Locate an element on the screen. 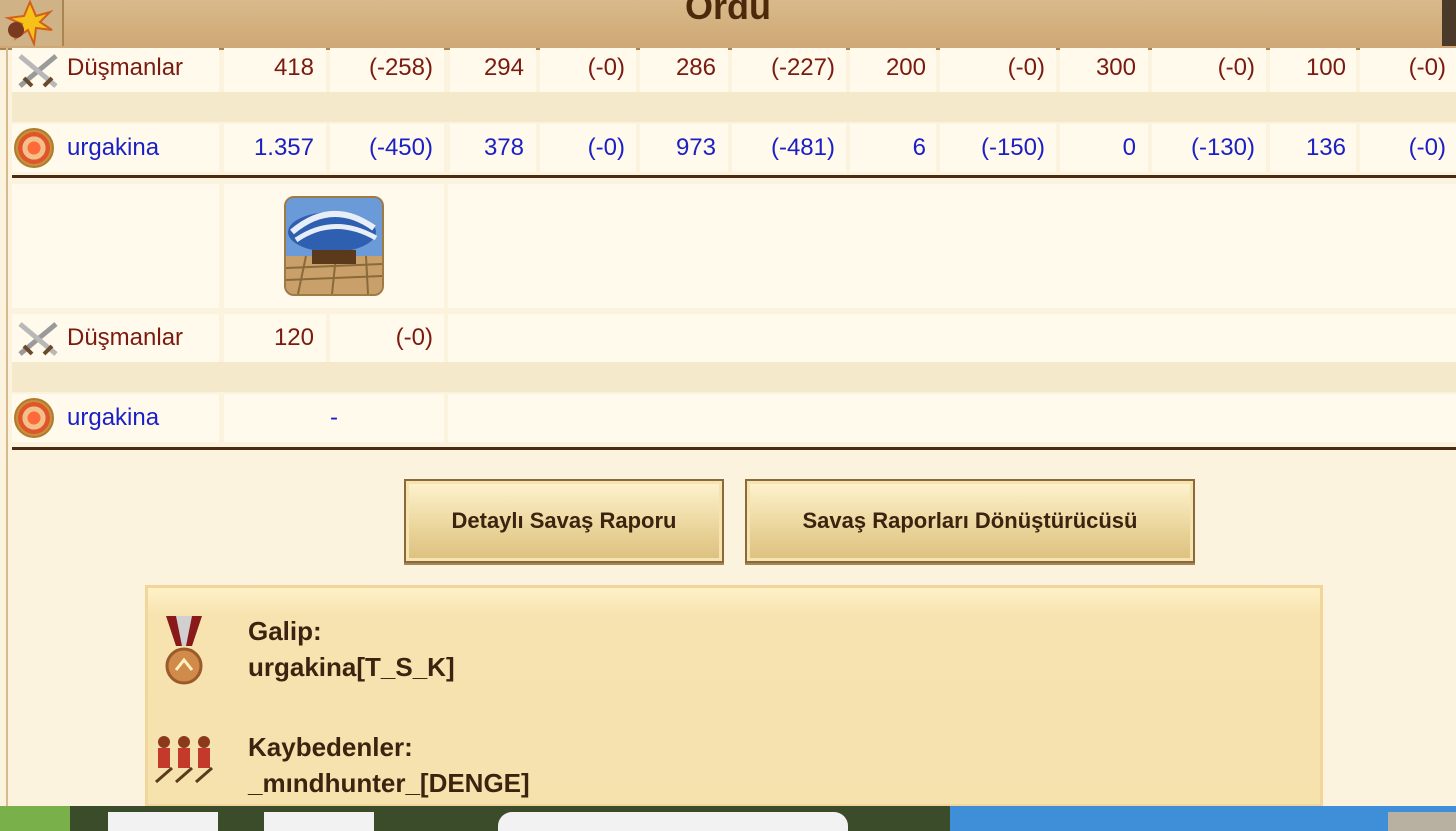 This screenshot has height=831, width=1456. battle-report-converter-button: Savaş Raporları Dönüştürücüsü is located at coordinates (970, 521).